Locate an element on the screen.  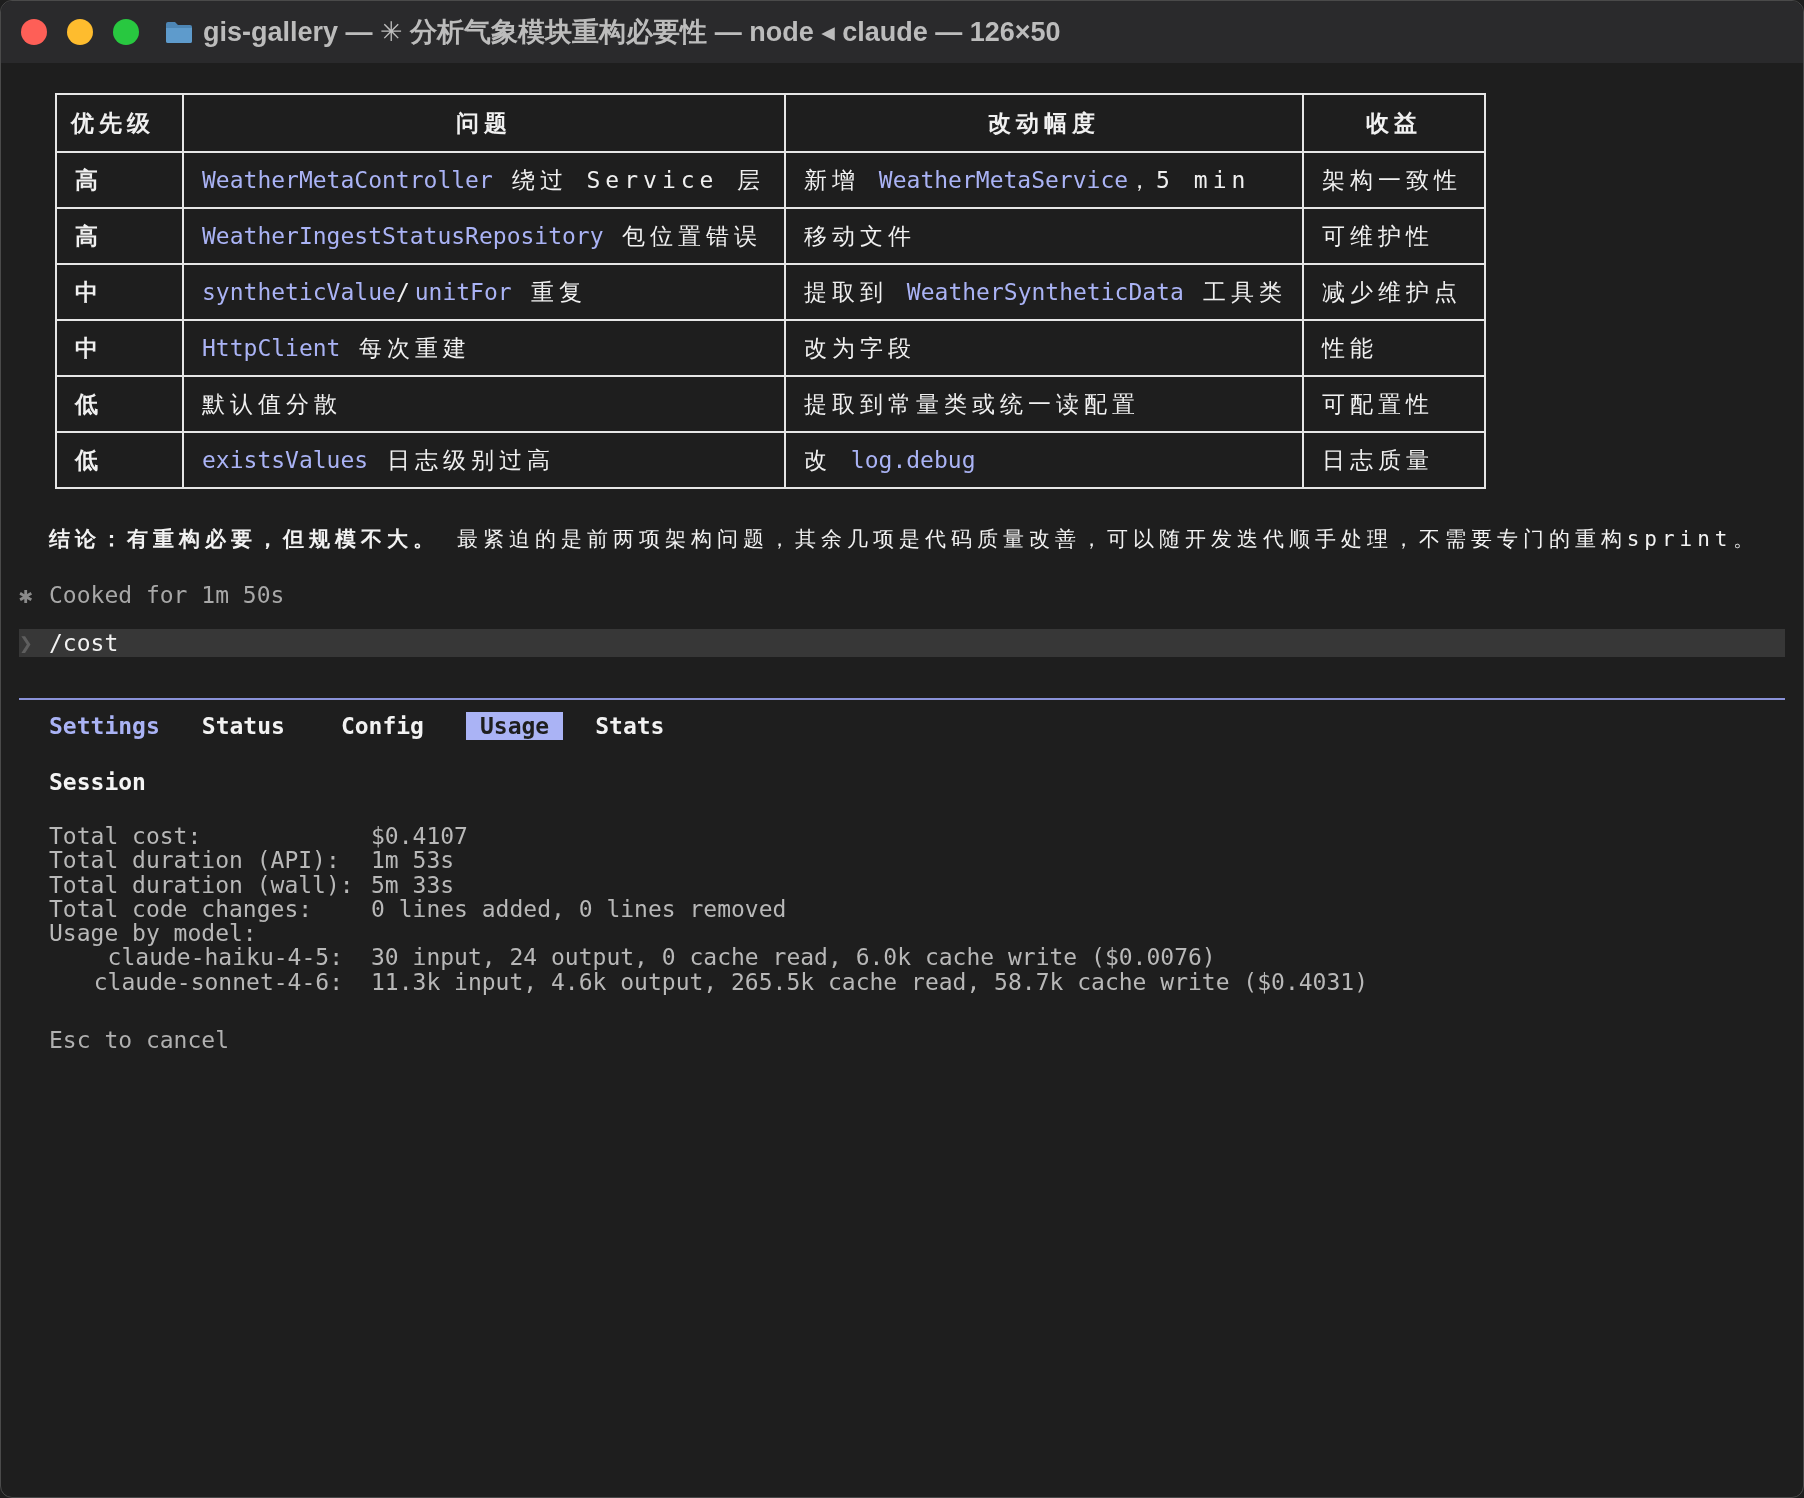
model-name: claude-sonnet-4-6: is located at coordinates (218, 982).